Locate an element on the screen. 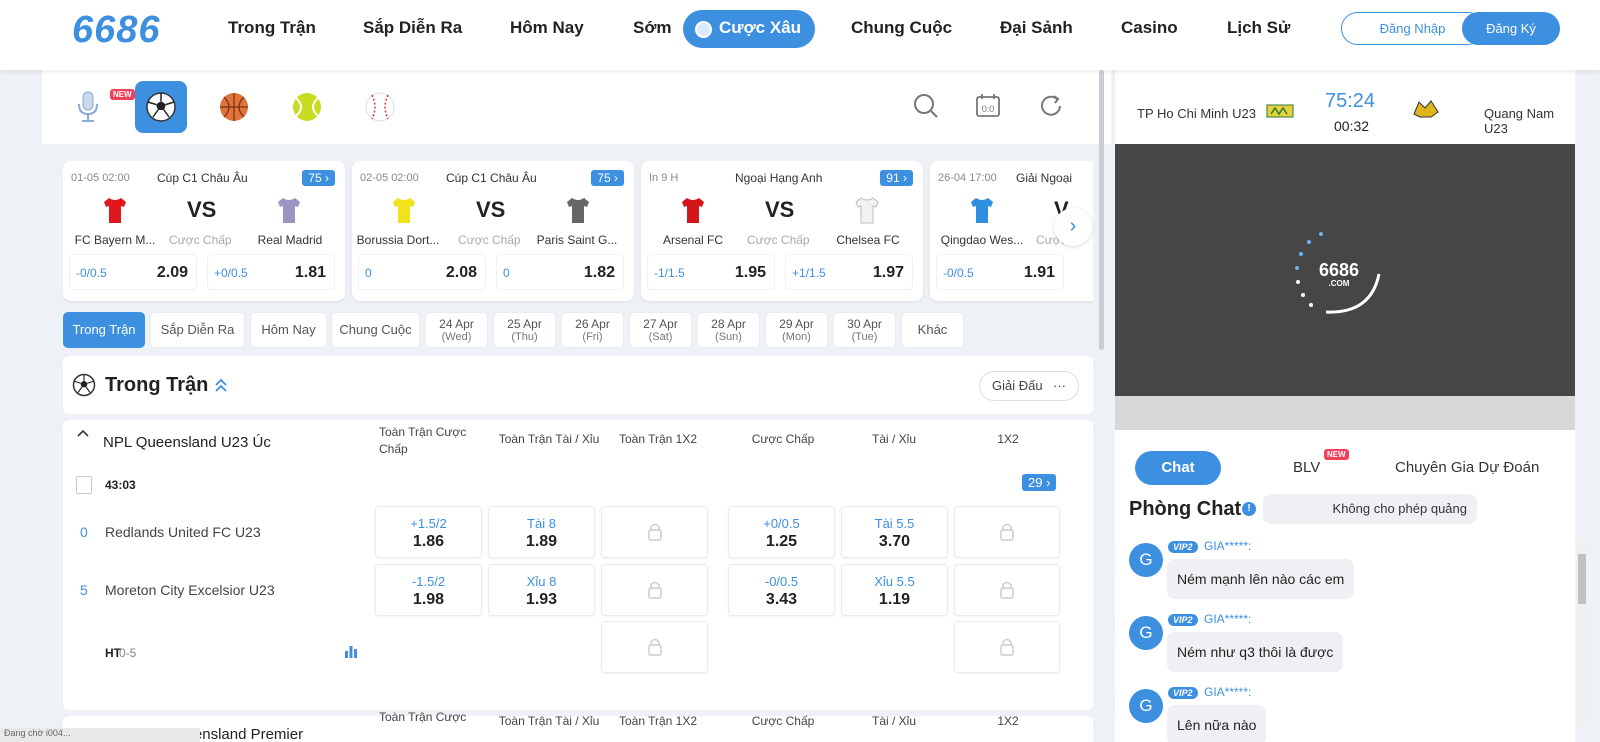  nav-som: Sớm is located at coordinates (652, 28).